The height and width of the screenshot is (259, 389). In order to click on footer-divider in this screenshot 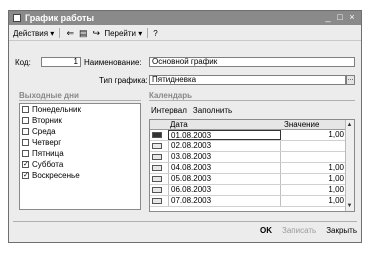, I will do `click(185, 221)`.